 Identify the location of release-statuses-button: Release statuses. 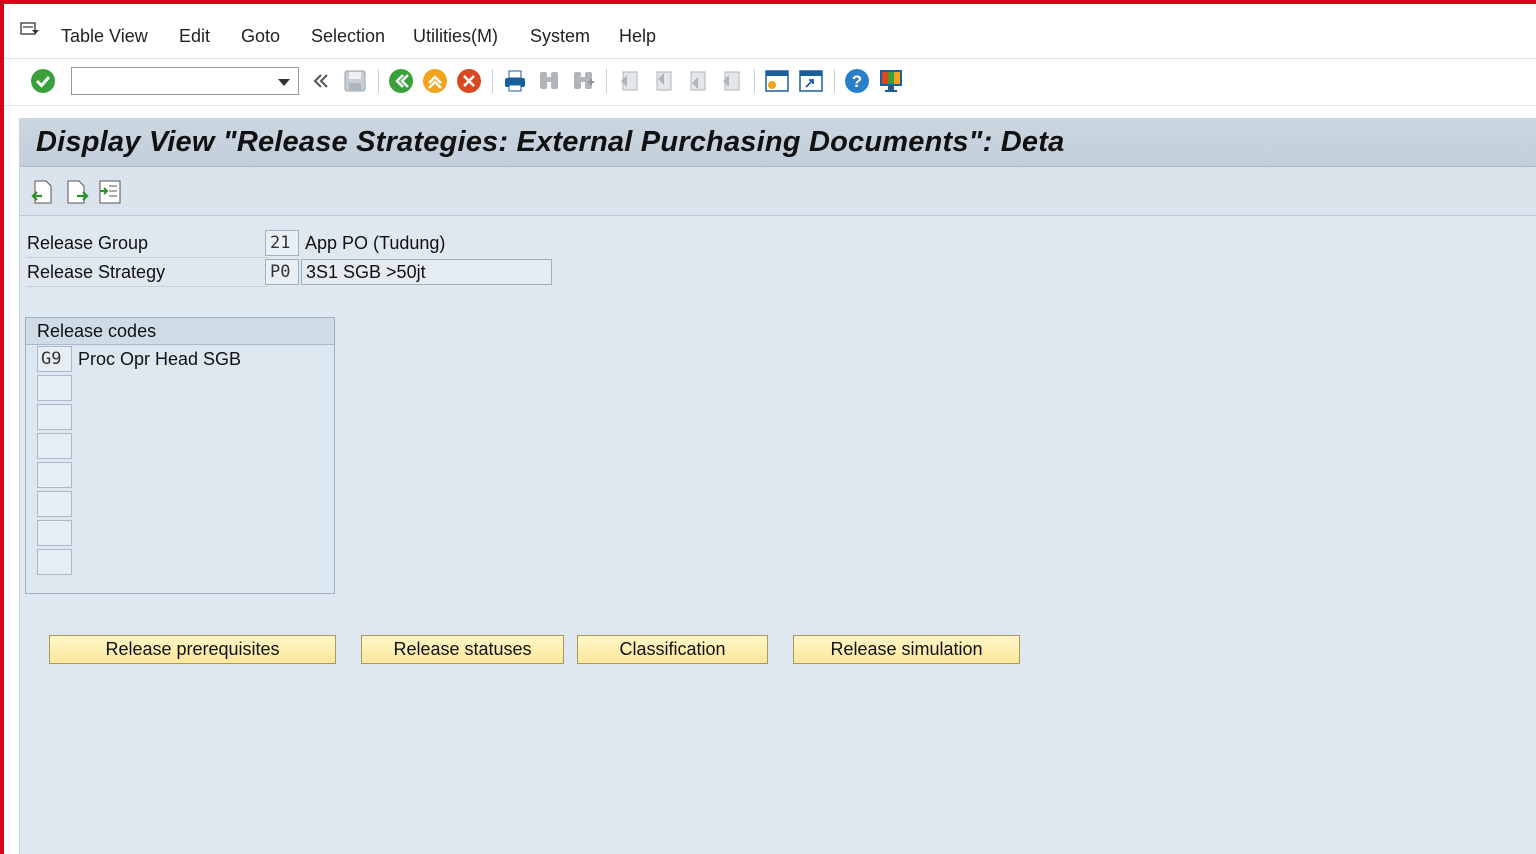
(462, 649).